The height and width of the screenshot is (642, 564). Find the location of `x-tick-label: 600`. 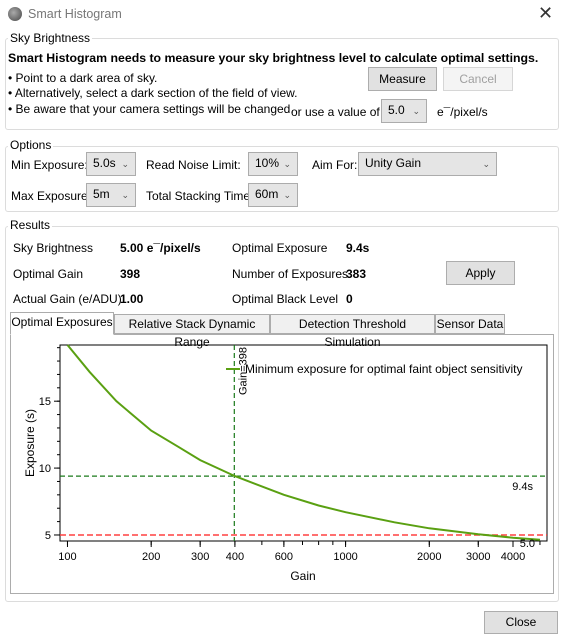

x-tick-label: 600 is located at coordinates (284, 557).